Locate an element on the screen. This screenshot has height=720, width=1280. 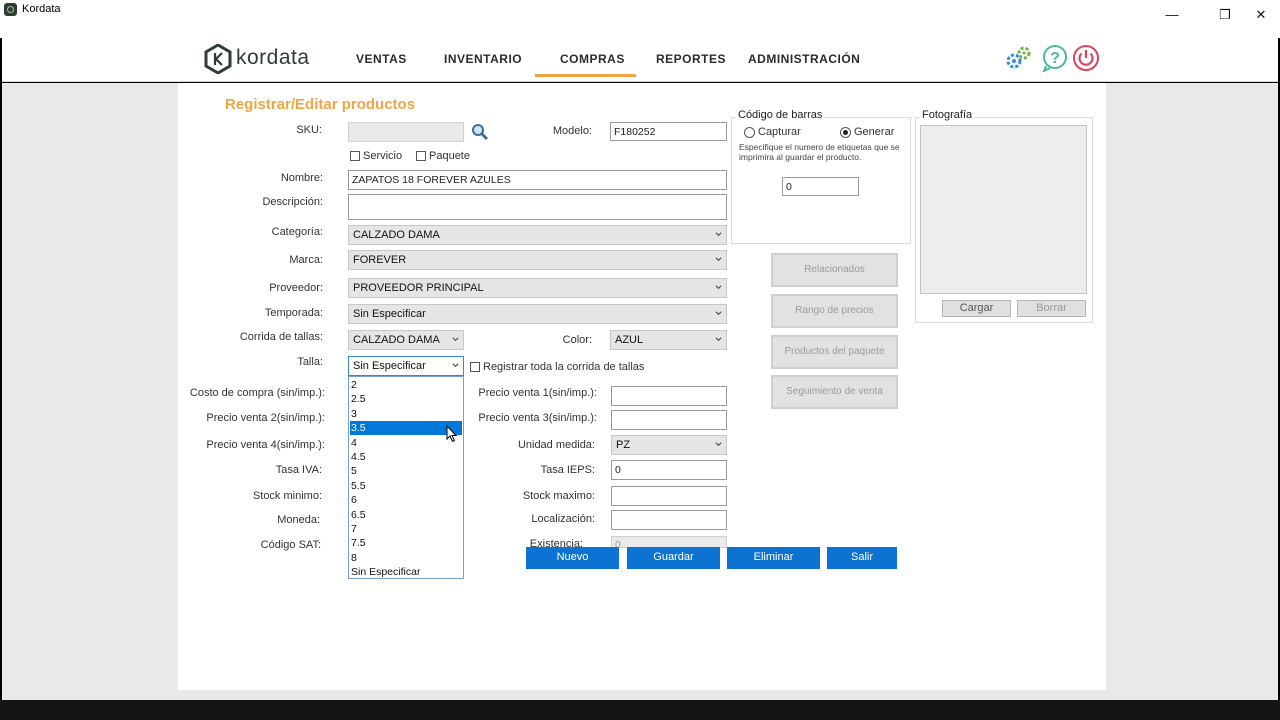
eliminar-button: Eliminar is located at coordinates (773, 558).